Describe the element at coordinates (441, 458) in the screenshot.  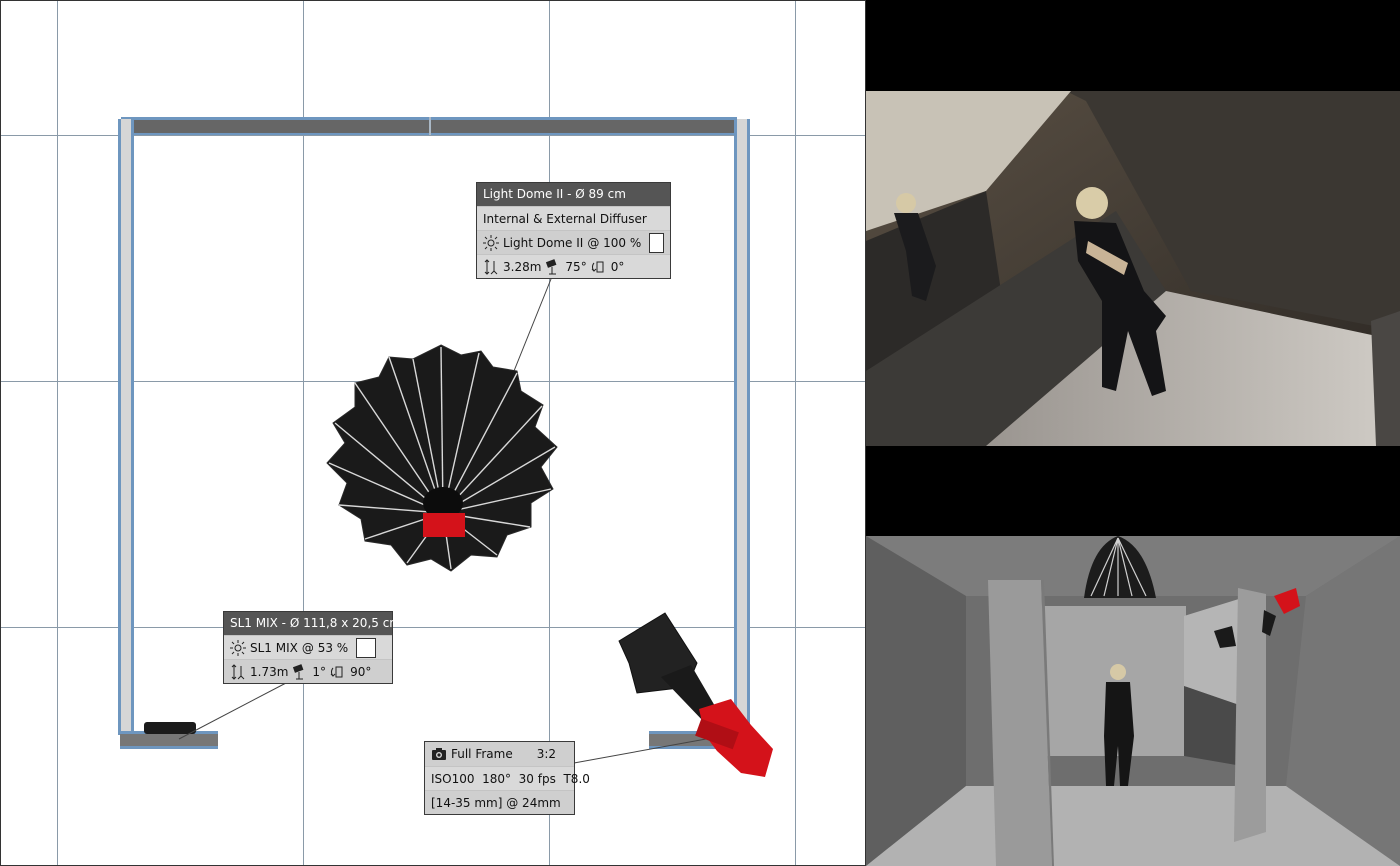
I see `light-dome-softbox` at that location.